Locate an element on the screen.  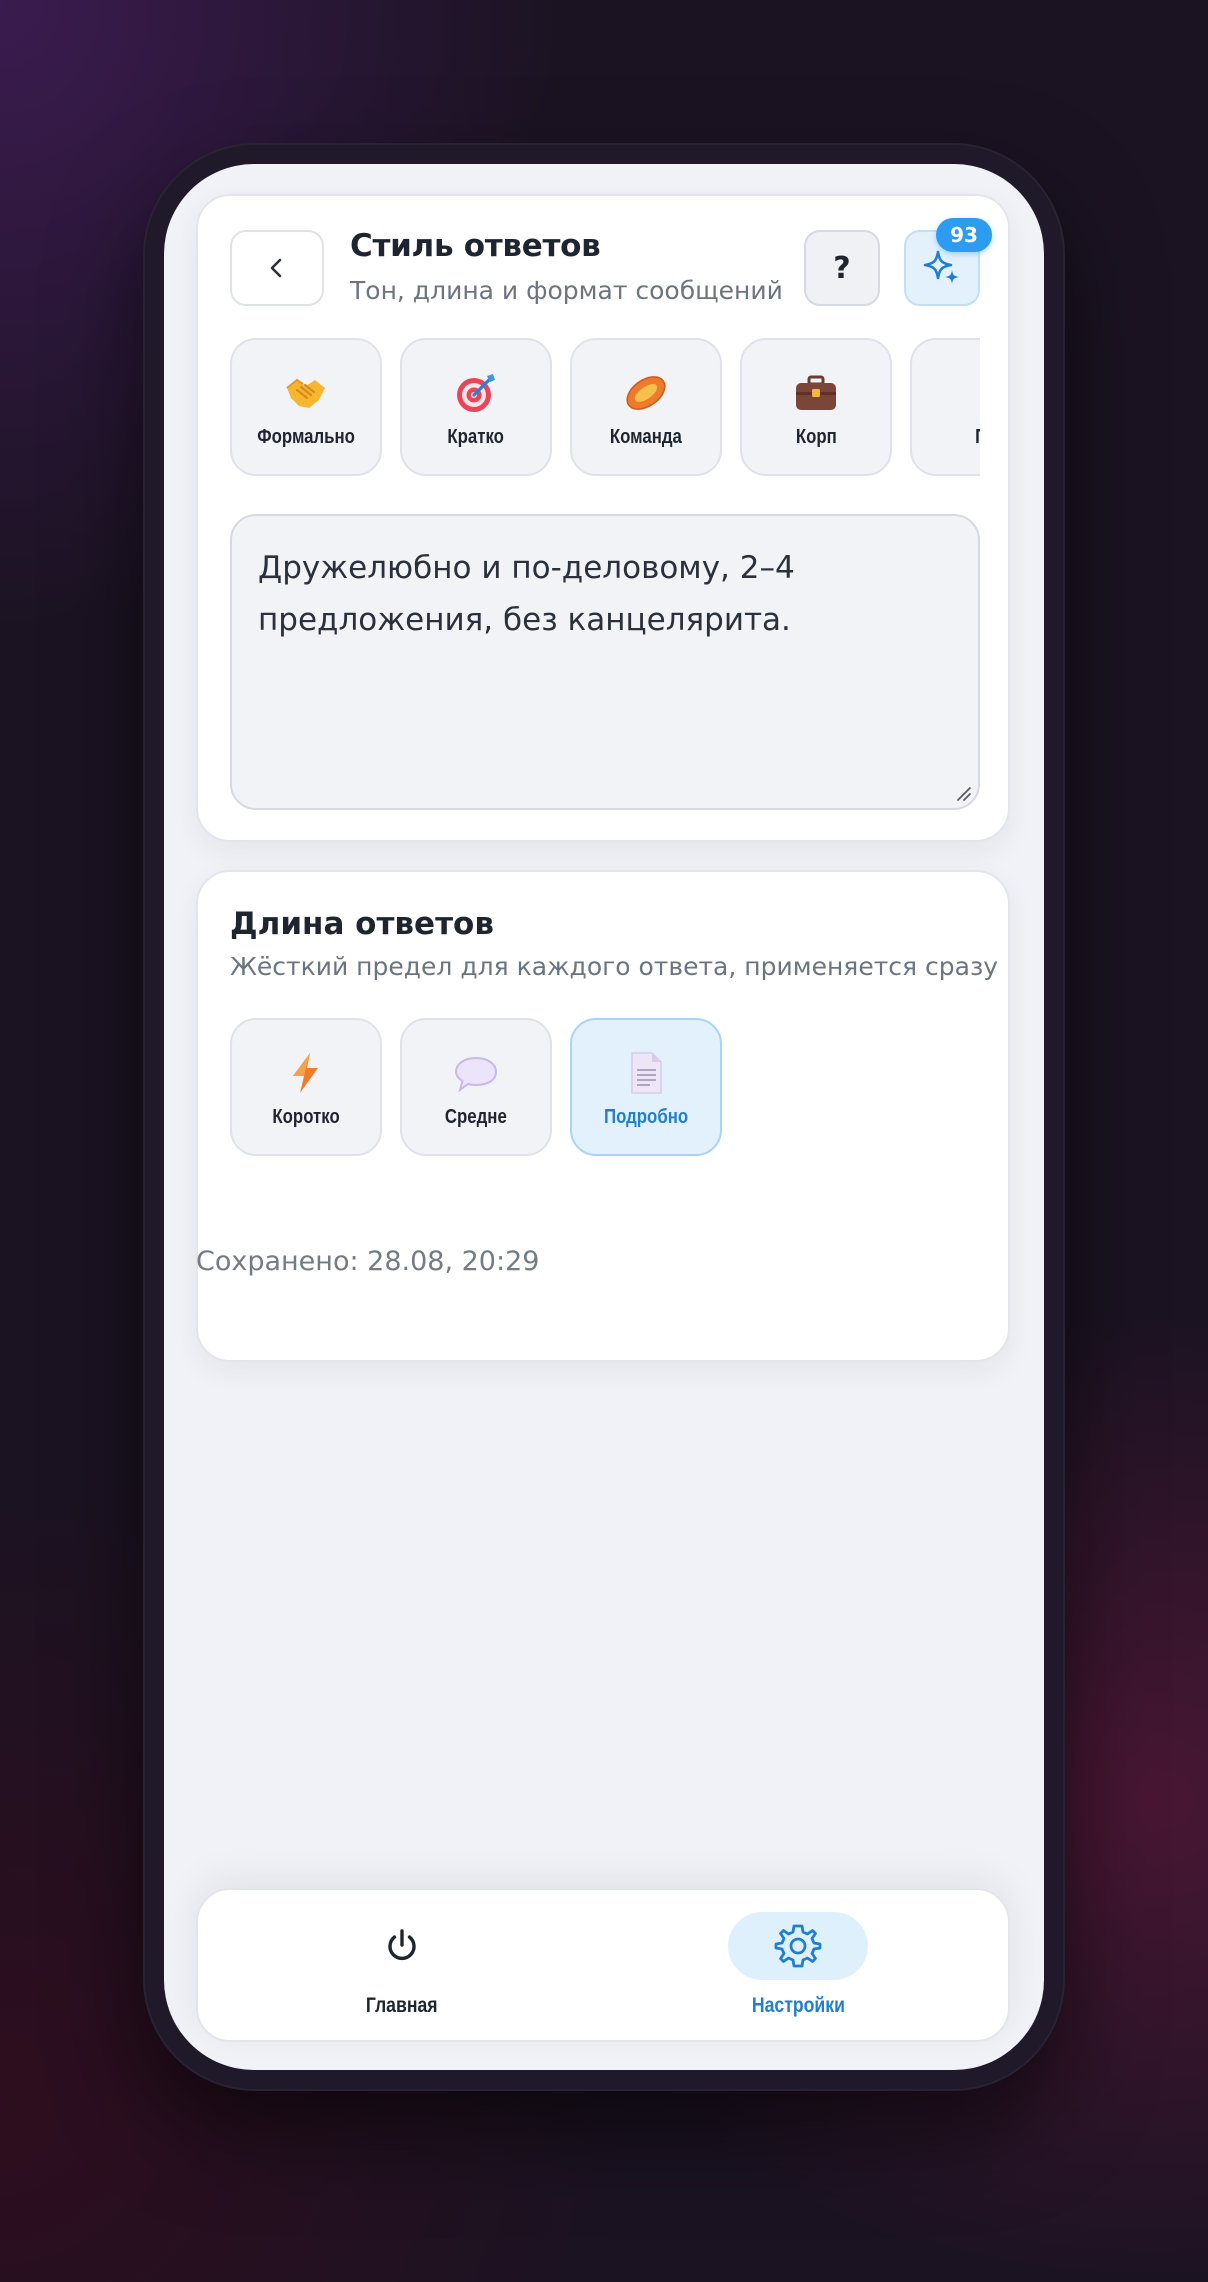
question-icon: ? is located at coordinates (842, 268).